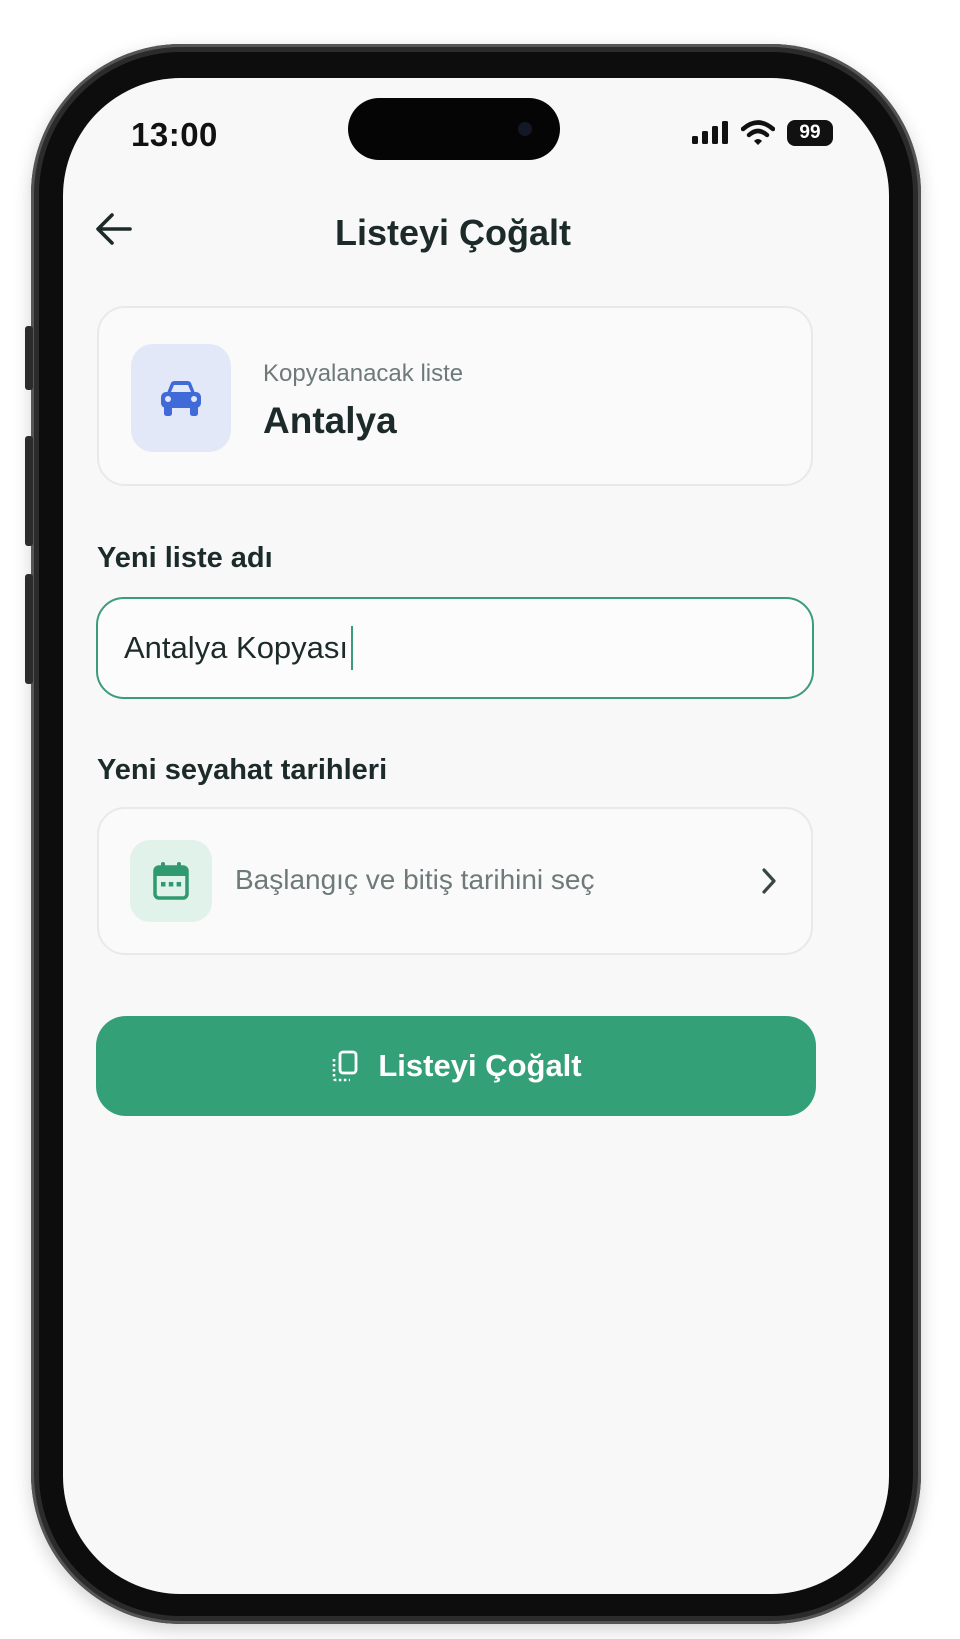 Image resolution: width=960 pixels, height=1639 pixels. I want to click on source-list-icon-tile, so click(181, 398).